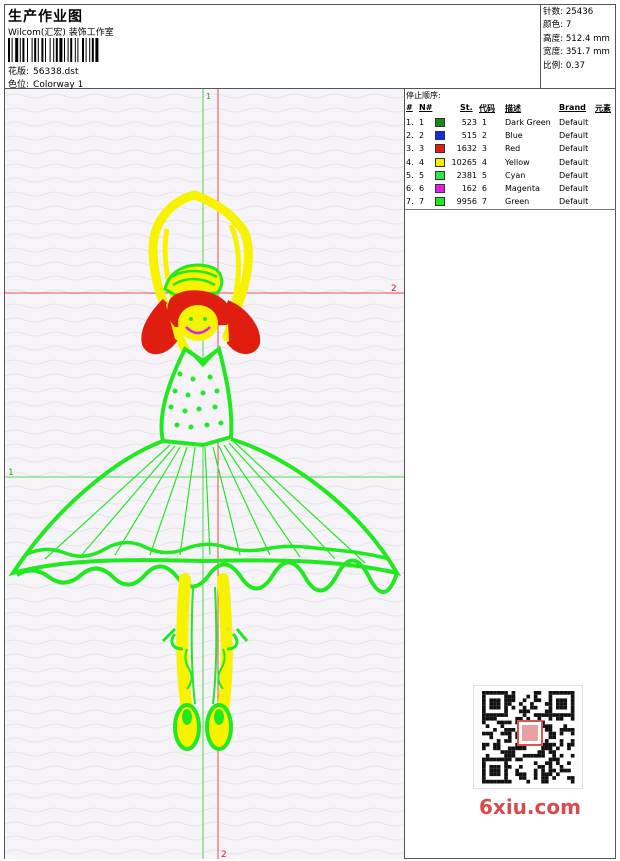  What do you see at coordinates (517, 202) in the screenshot?
I see `cell-desc: Green` at bounding box center [517, 202].